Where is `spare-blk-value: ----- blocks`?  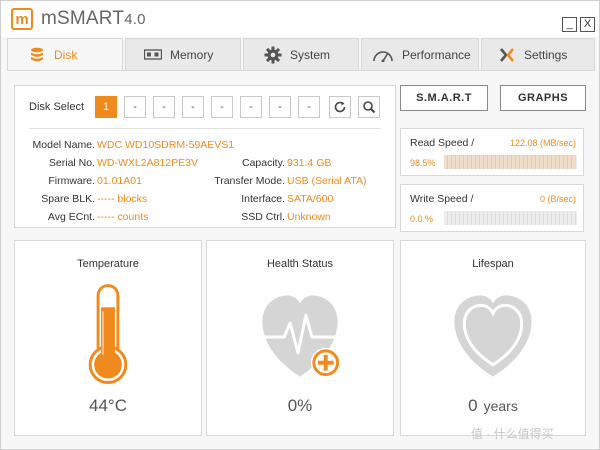
spare-blk-value: ----- blocks is located at coordinates (122, 199).